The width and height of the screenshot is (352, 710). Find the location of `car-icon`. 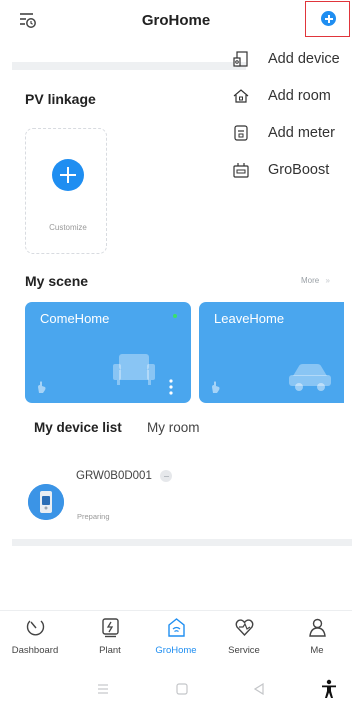

car-icon is located at coordinates (310, 377).